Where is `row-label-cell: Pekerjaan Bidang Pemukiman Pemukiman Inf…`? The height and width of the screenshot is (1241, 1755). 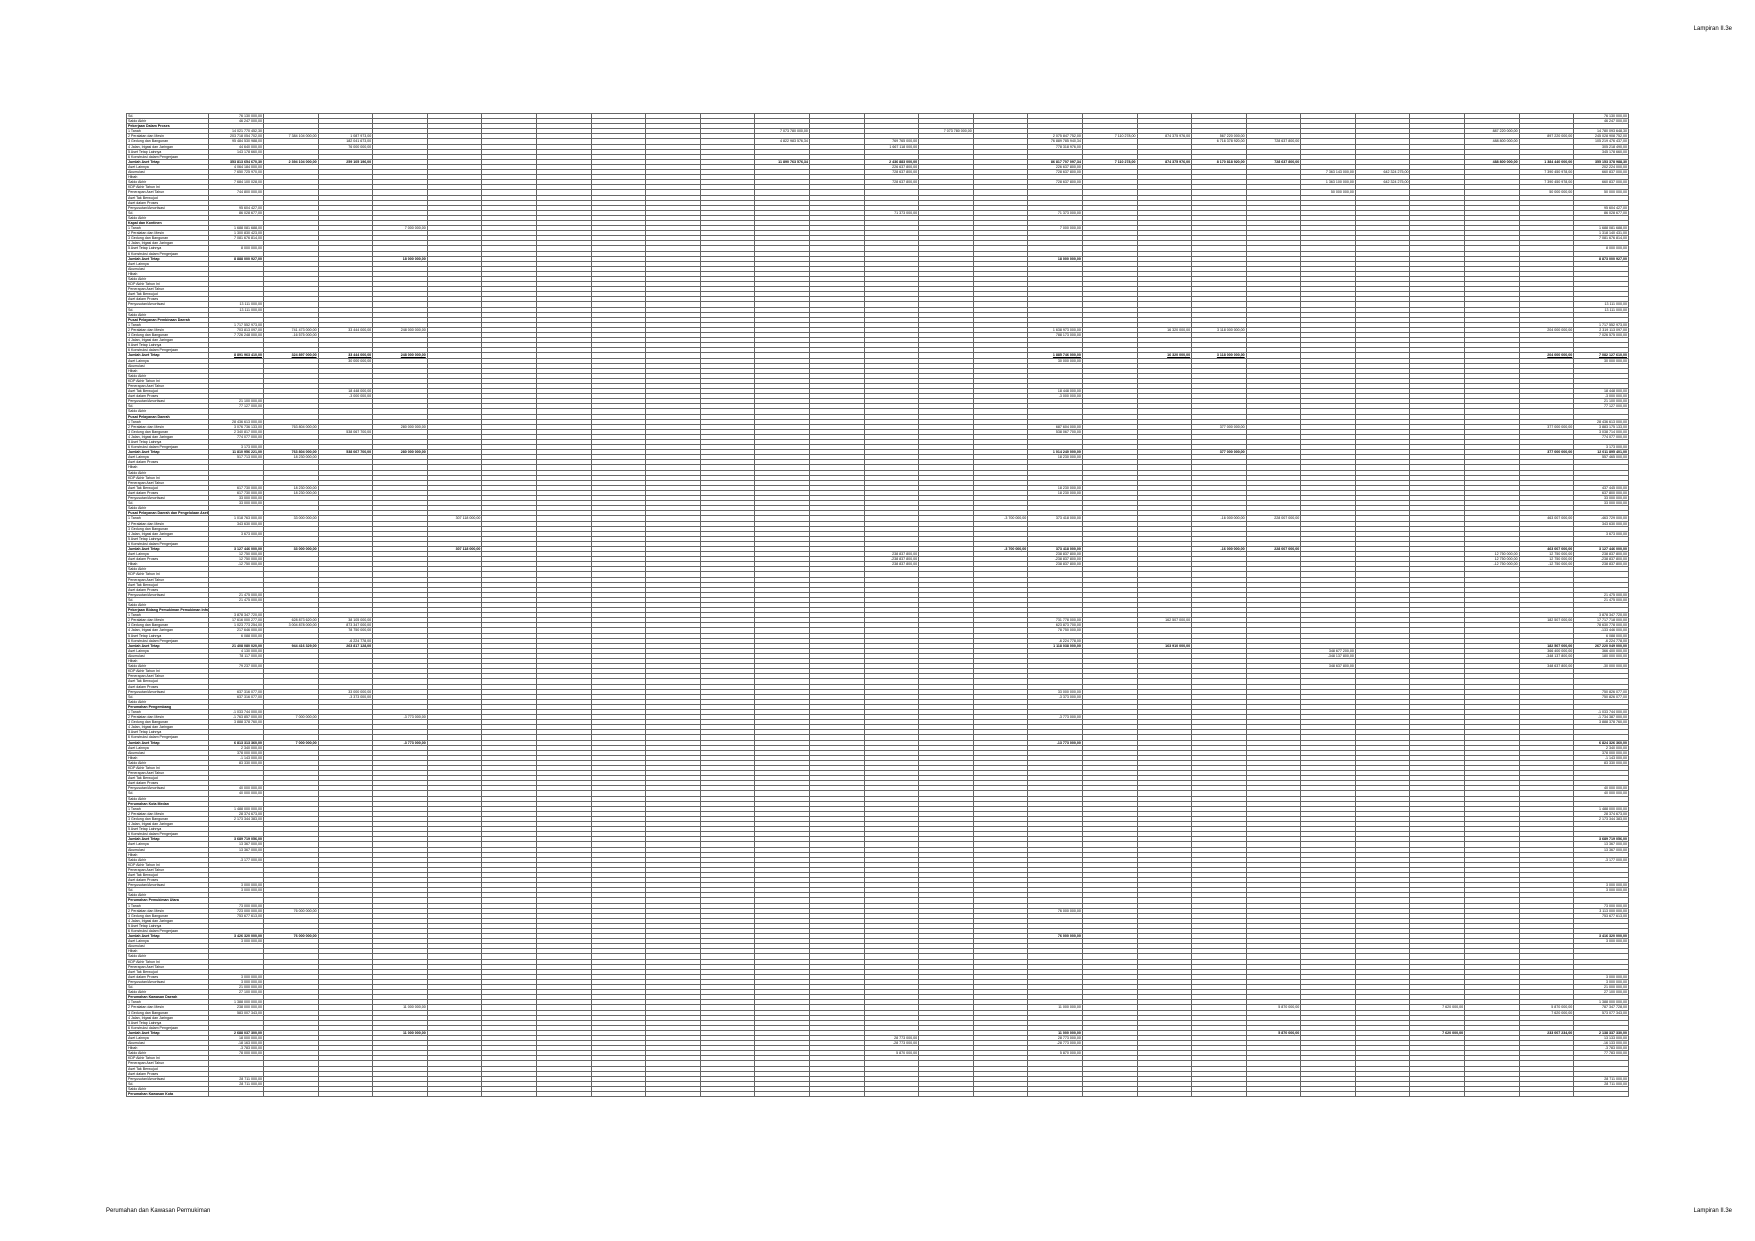 row-label-cell: Pekerjaan Bidang Pemukiman Pemukiman Inf… is located at coordinates (167, 610).